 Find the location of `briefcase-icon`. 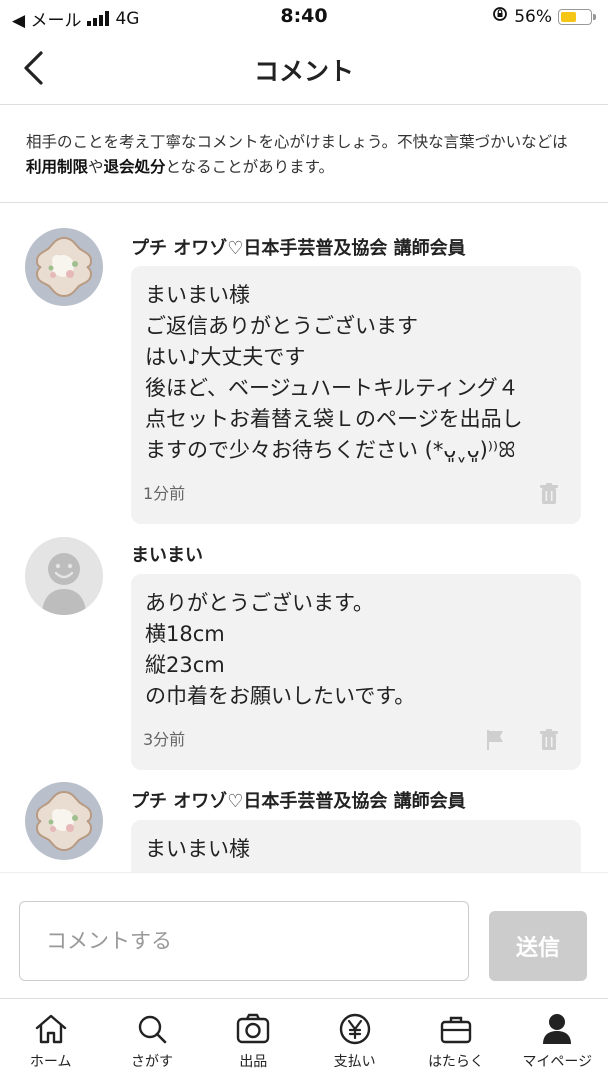

briefcase-icon is located at coordinates (456, 1030).